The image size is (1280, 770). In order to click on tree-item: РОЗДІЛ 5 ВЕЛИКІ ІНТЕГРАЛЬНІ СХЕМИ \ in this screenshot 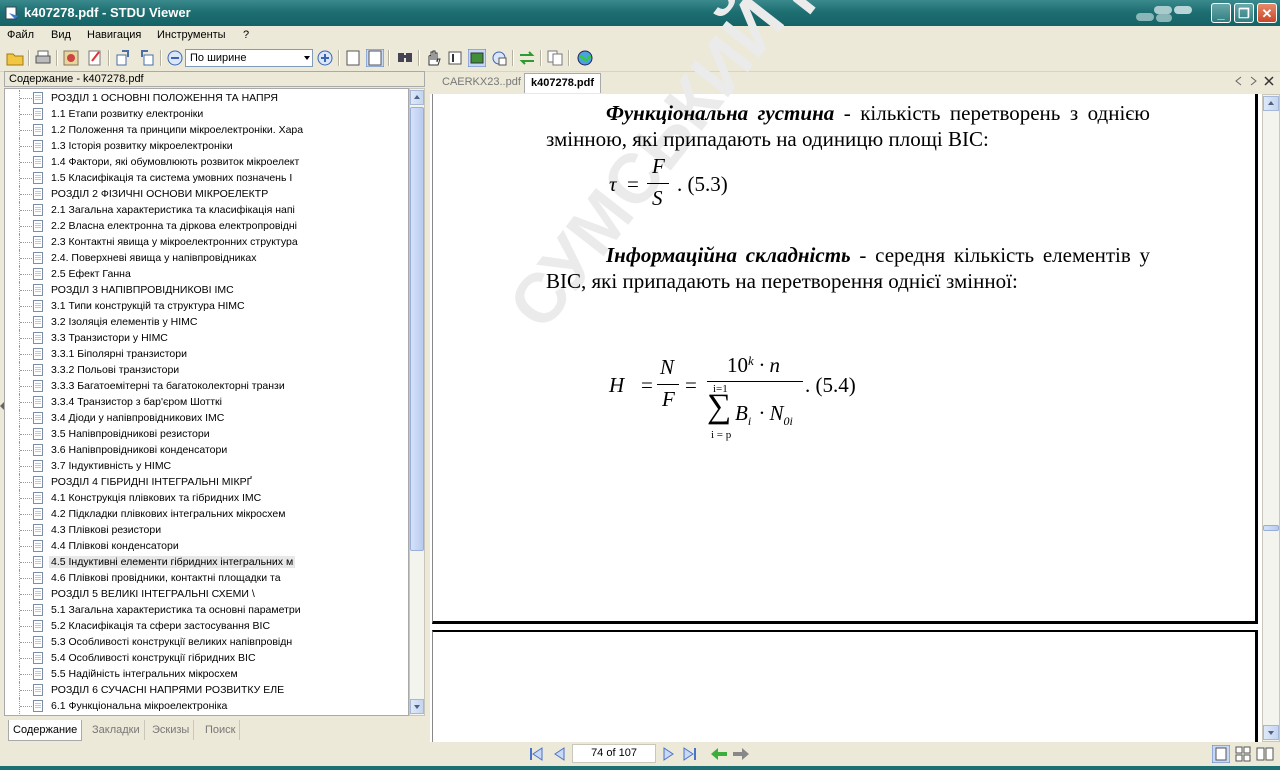, I will do `click(206, 594)`.